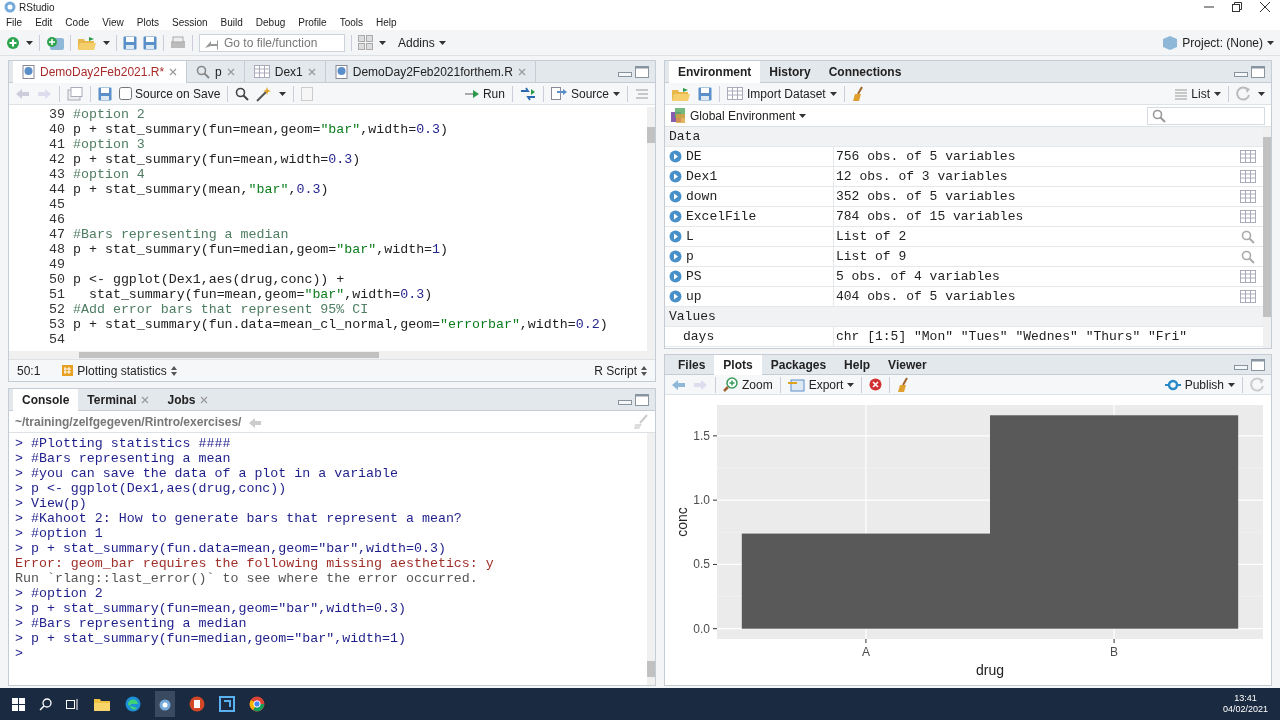  Describe the element at coordinates (715, 72) in the screenshot. I see `environment-tab: Environment` at that location.